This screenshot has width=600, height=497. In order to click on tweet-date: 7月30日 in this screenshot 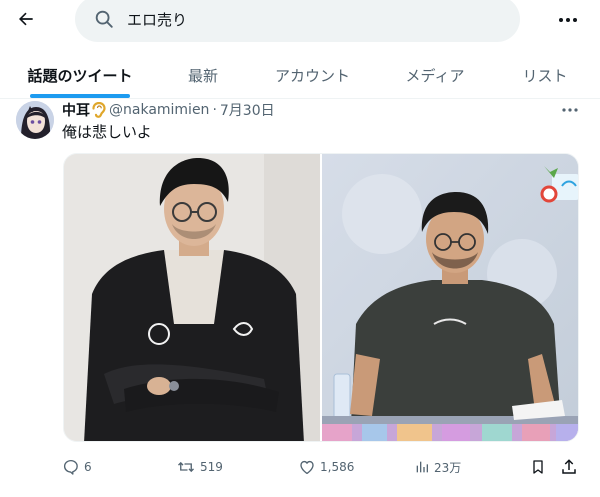, I will do `click(247, 110)`.